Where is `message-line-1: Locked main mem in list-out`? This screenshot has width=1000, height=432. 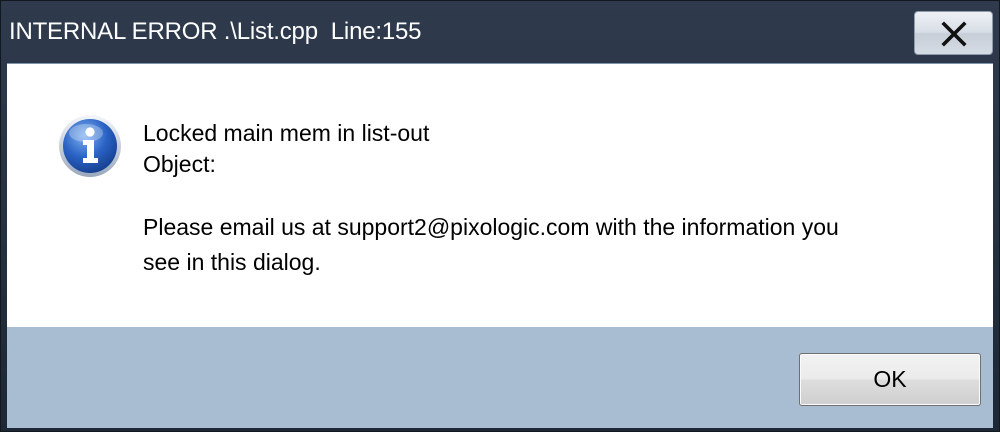 message-line-1: Locked main mem in list-out is located at coordinates (286, 133).